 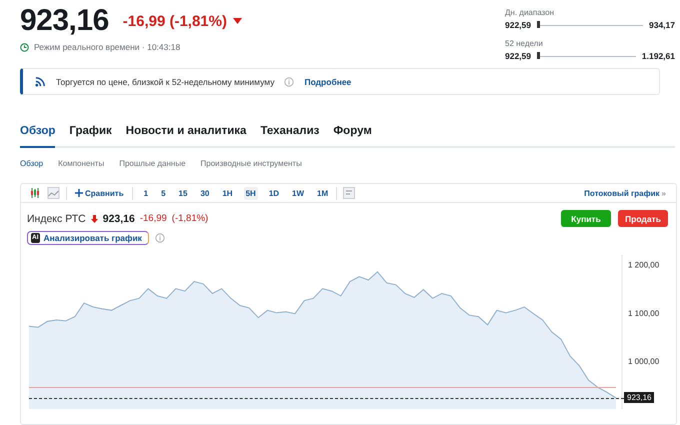 I want to click on instrument-price: 923,16, so click(x=118, y=218).